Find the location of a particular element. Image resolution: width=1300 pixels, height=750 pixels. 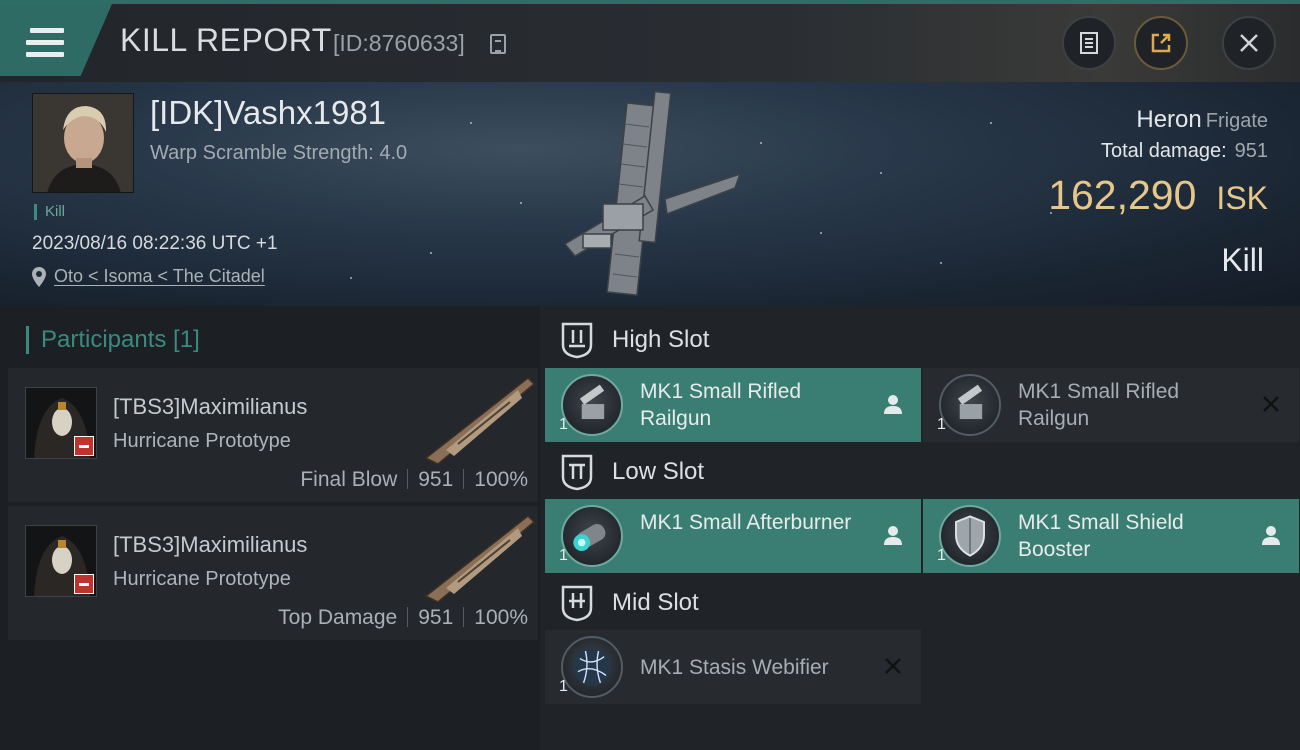

location-link: Oto < Isoma < The Citadel is located at coordinates (159, 276).